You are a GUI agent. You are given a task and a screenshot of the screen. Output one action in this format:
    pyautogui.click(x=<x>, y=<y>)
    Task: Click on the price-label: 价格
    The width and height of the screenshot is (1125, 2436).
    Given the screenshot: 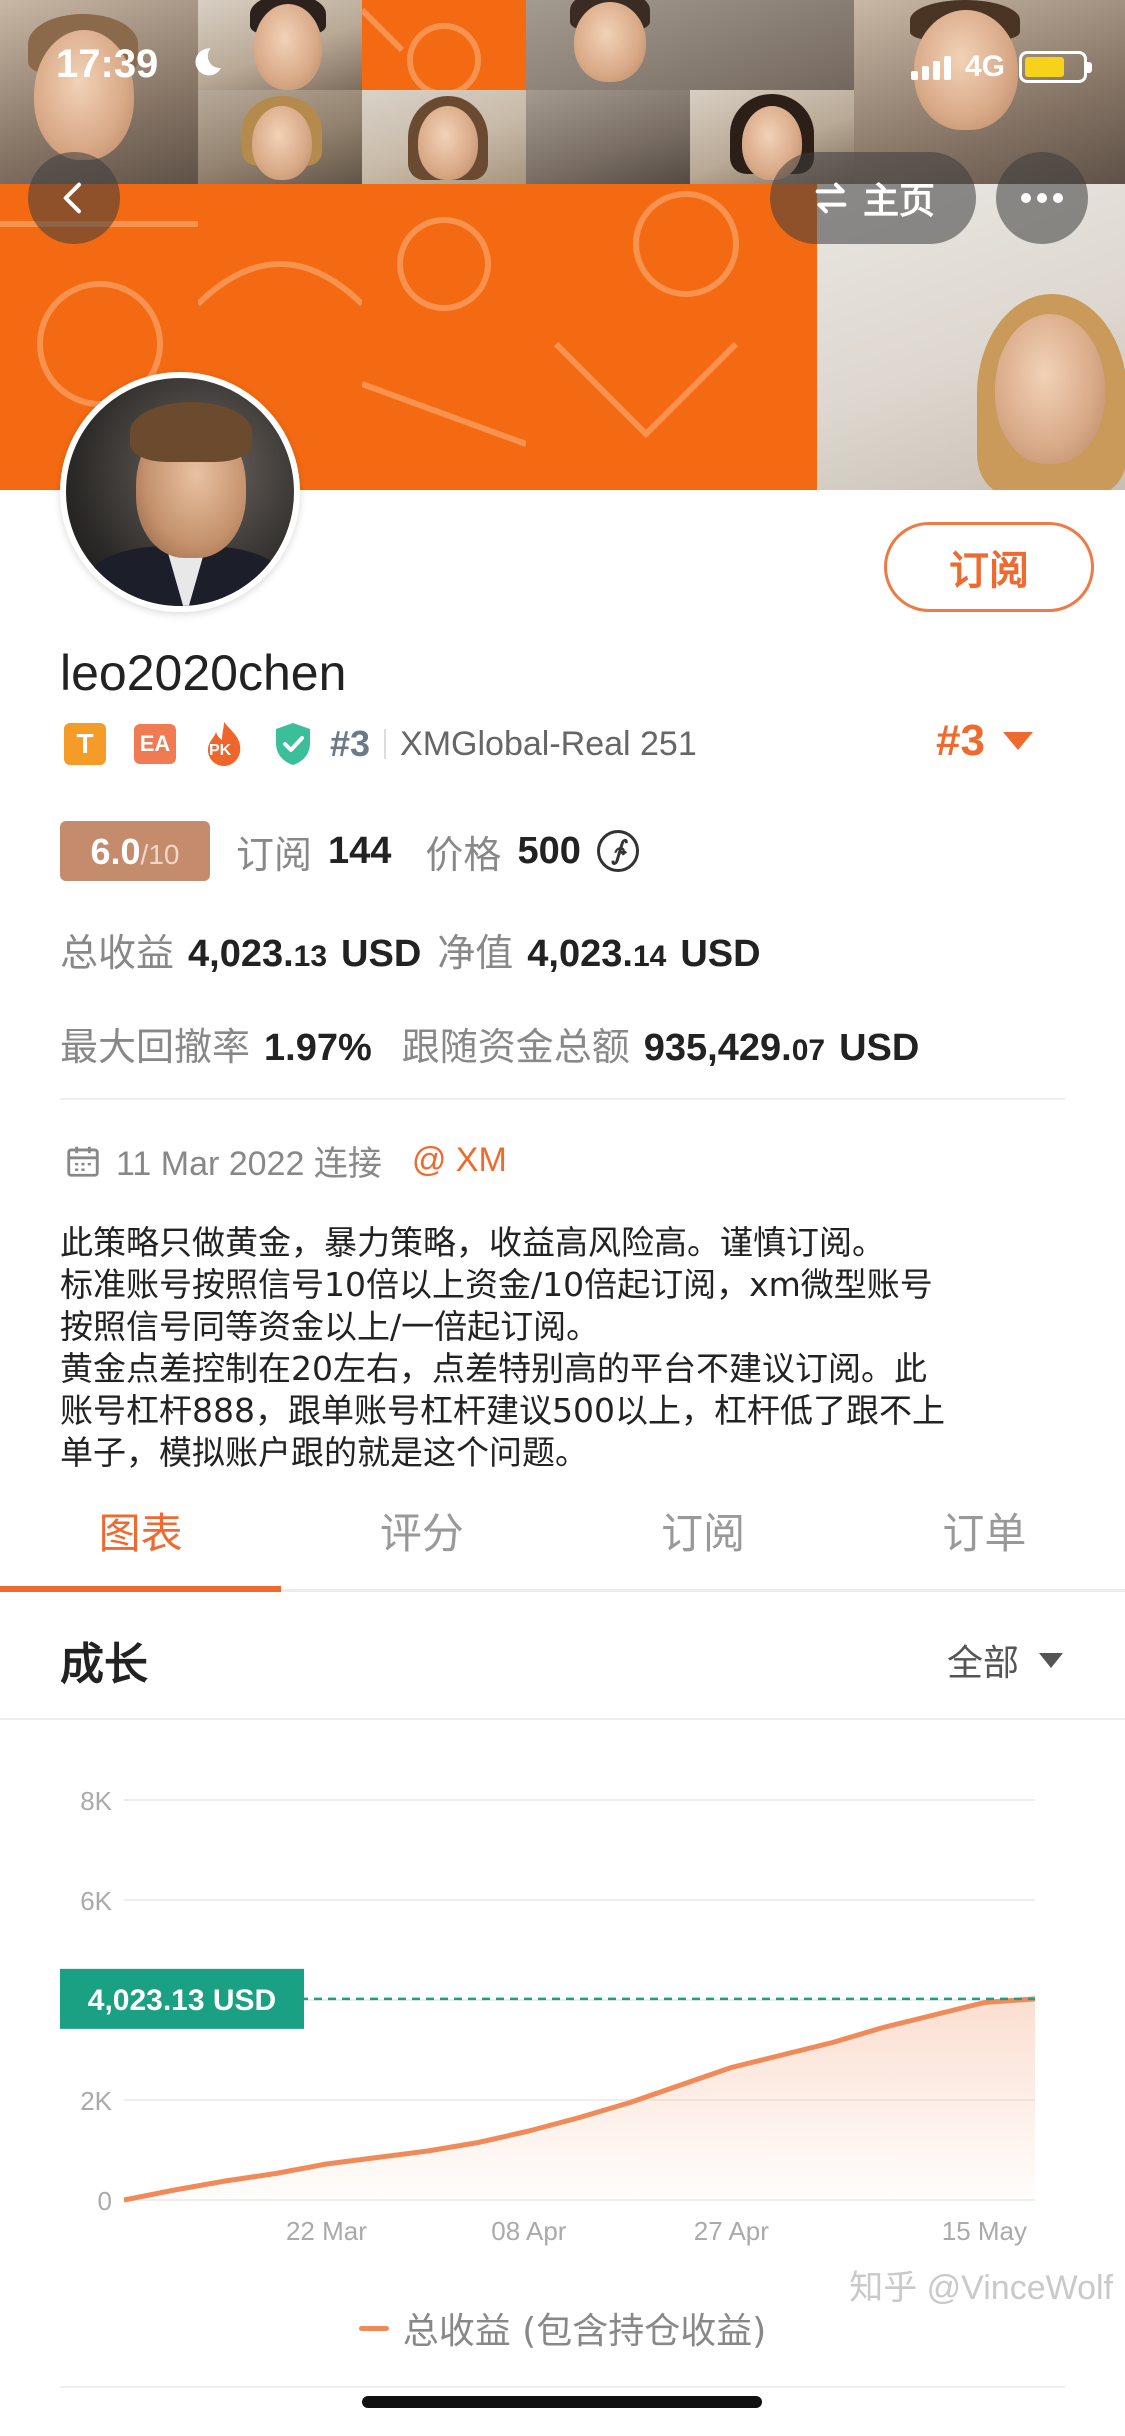 What is the action you would take?
    pyautogui.click(x=463, y=854)
    